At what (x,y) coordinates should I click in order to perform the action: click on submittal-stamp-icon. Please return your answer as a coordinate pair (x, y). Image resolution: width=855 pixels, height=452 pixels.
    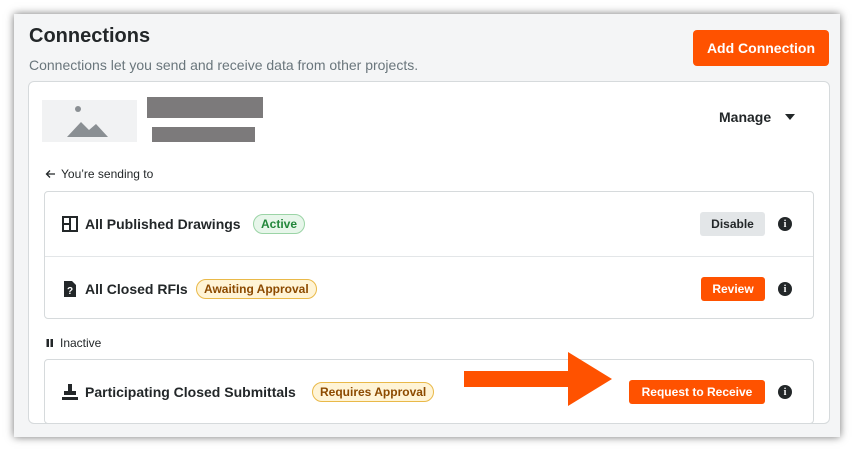
    Looking at the image, I should click on (70, 392).